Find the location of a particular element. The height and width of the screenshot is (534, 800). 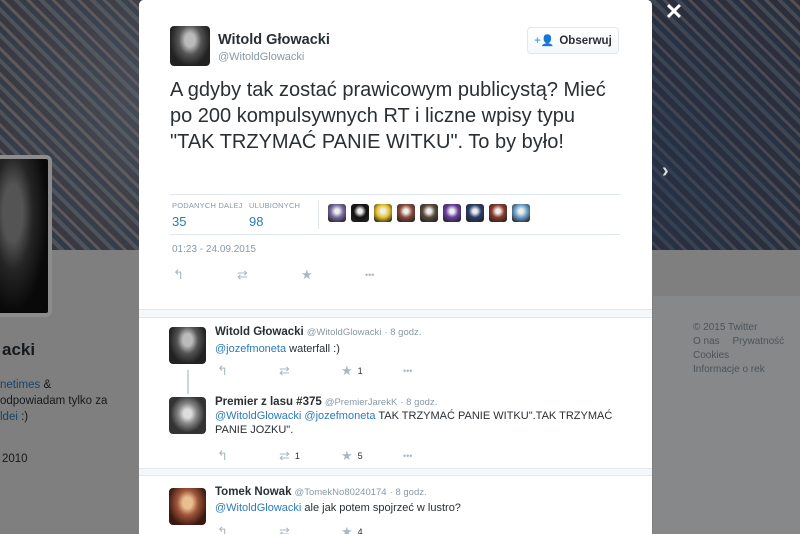

mention-link: @WitoldGlowacki @jozefmoneta is located at coordinates (295, 416).